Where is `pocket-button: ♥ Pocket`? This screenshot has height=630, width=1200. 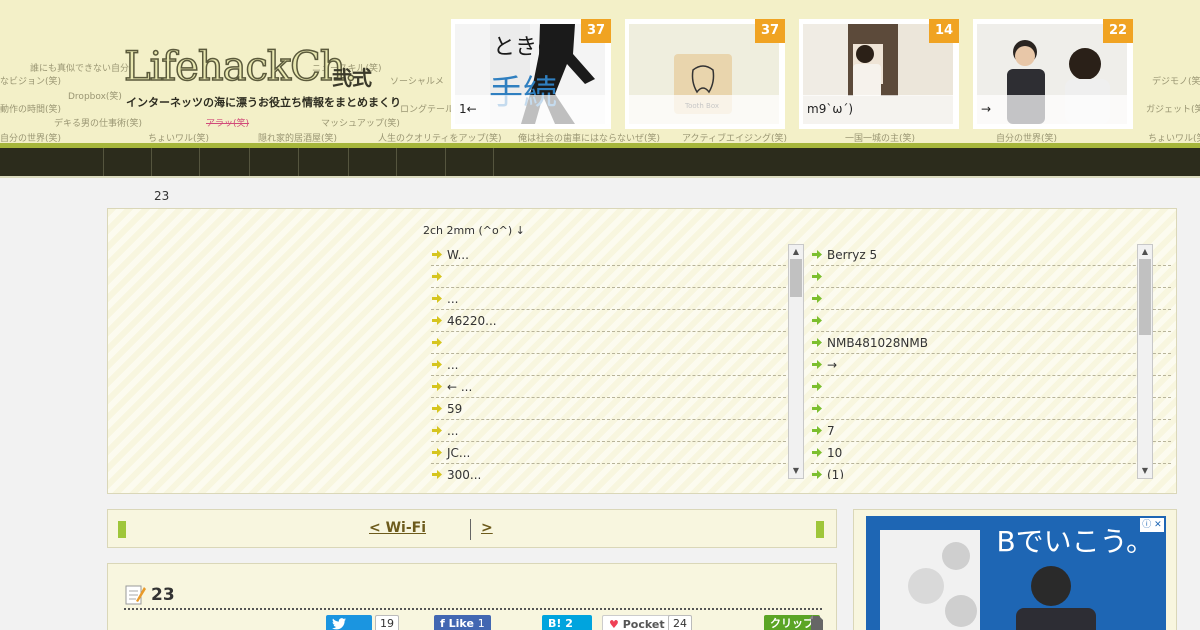
pocket-button: ♥ Pocket is located at coordinates (637, 622).